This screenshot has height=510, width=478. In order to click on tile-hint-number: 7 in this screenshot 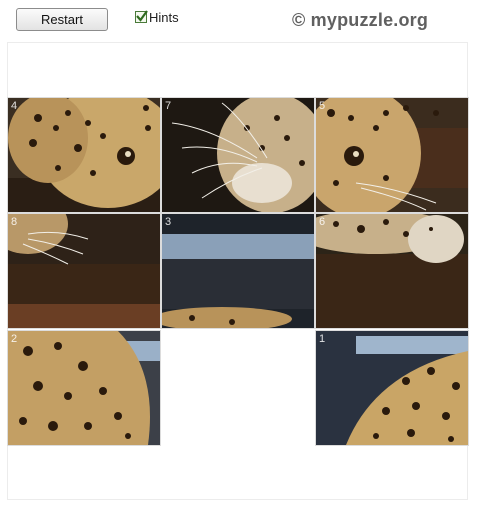, I will do `click(168, 106)`.